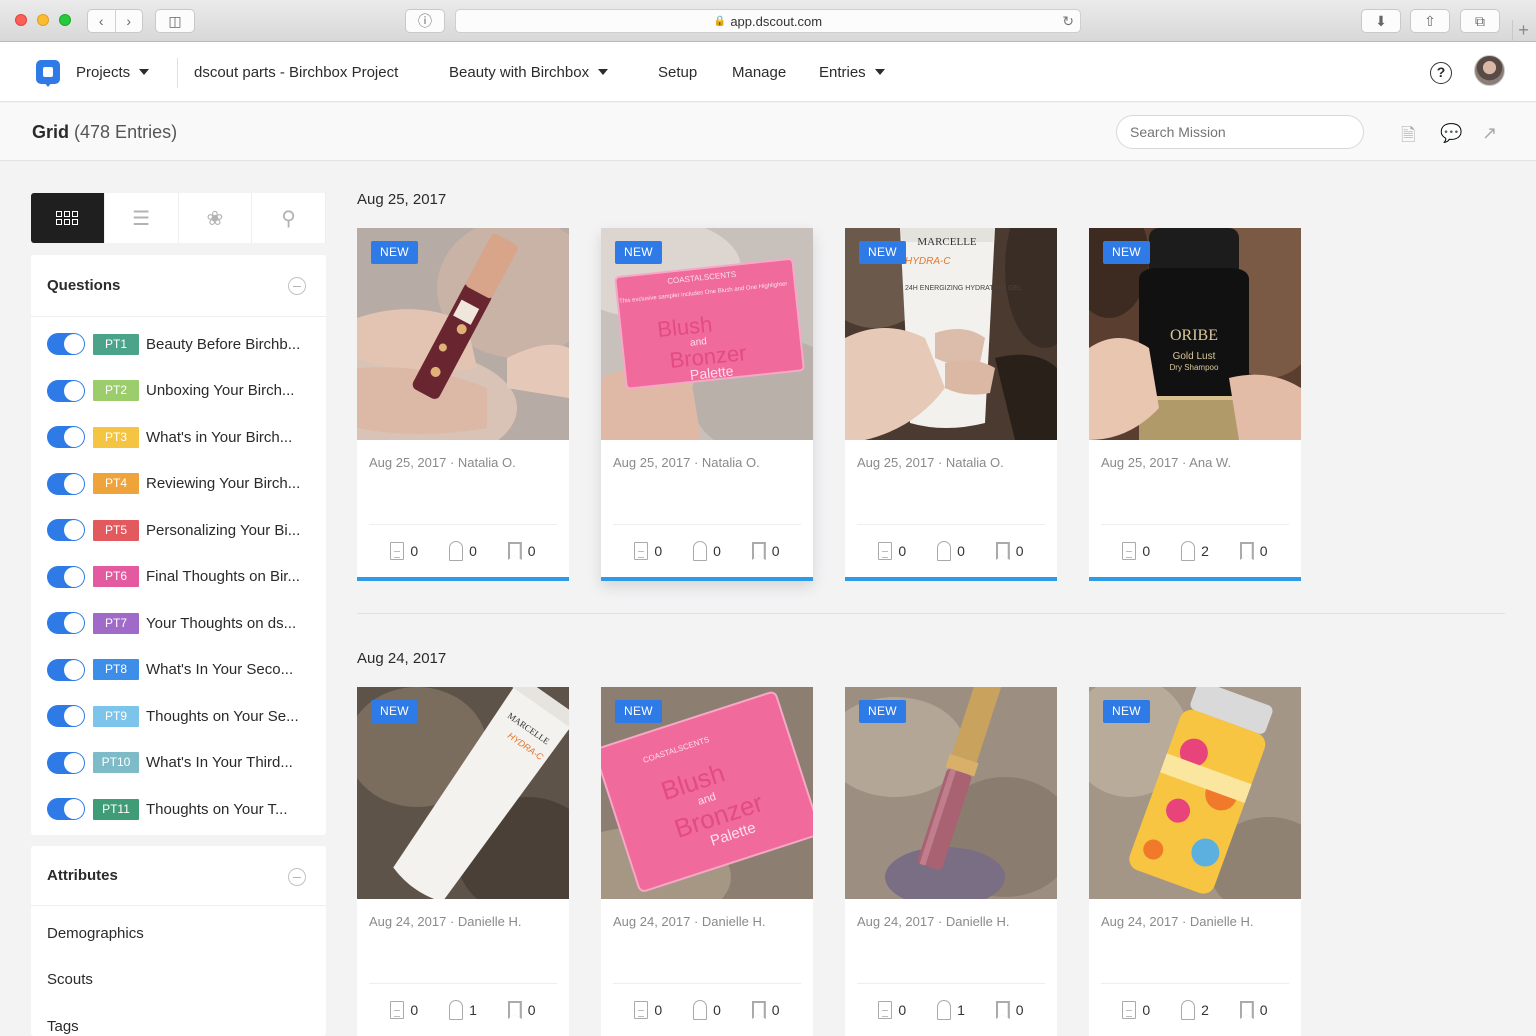 The height and width of the screenshot is (1036, 1536). Describe the element at coordinates (128, 21) in the screenshot. I see `forward-icon: ›` at that location.